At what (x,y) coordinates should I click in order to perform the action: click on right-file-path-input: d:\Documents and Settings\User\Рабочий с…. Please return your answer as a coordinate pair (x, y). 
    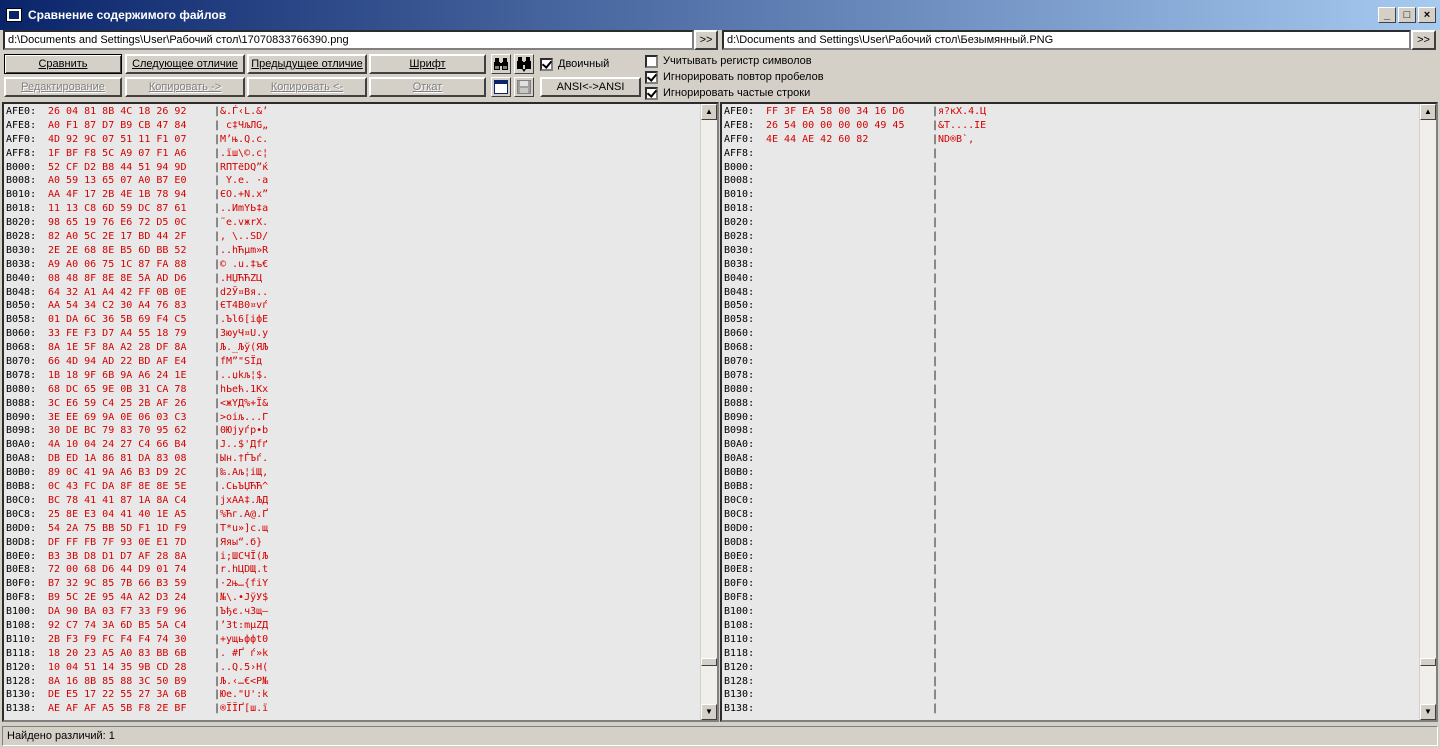
    Looking at the image, I should click on (1066, 40).